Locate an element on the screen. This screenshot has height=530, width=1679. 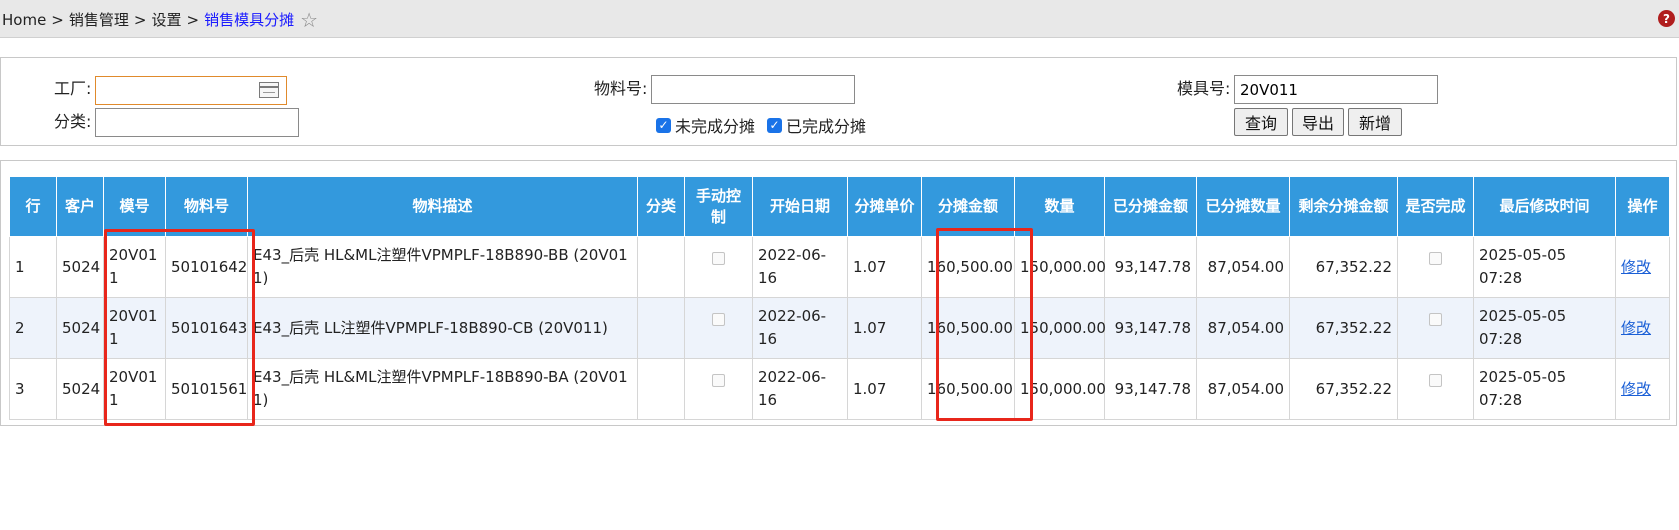
breadcrumb-sales-management: 销售管理 is located at coordinates (99, 20).